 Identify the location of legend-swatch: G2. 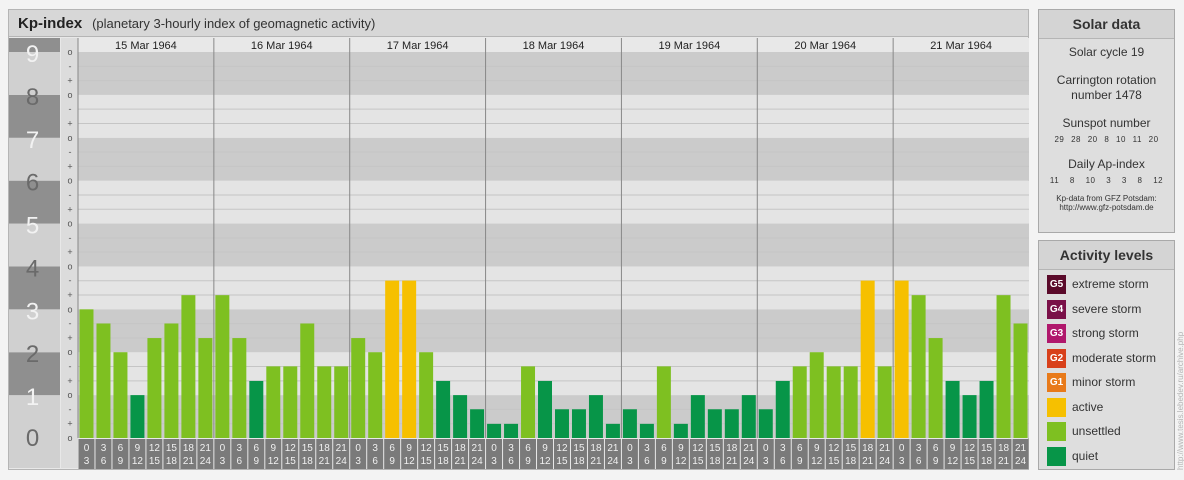
(1056, 358).